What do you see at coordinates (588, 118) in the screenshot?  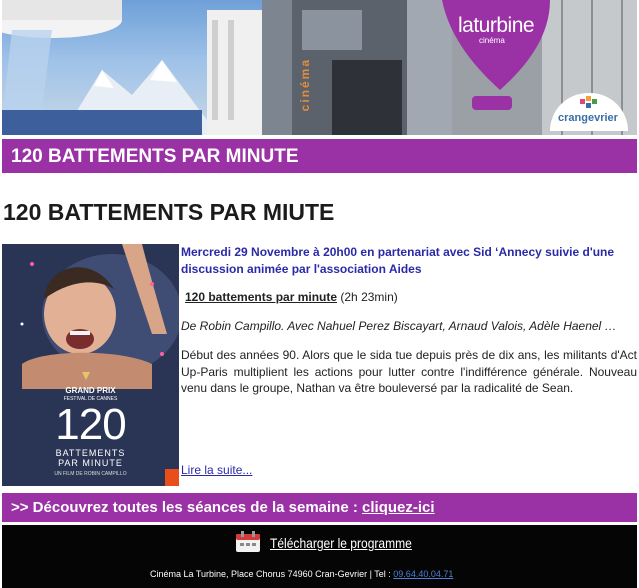 I see `partner-logo-text: crangevrier` at bounding box center [588, 118].